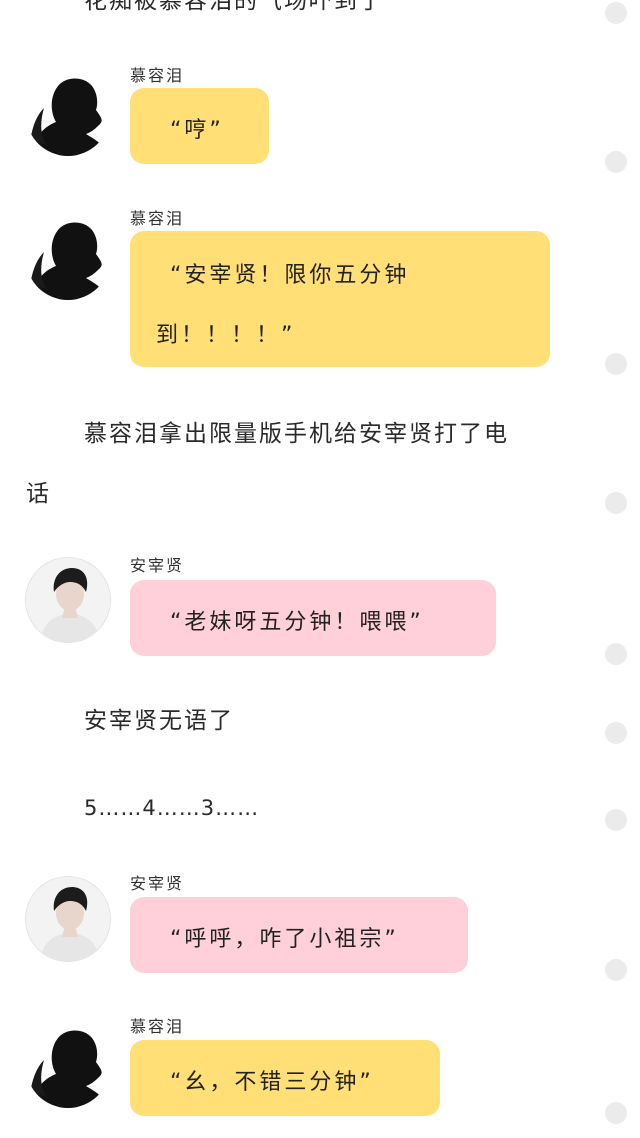 This screenshot has width=640, height=1138. Describe the element at coordinates (290, 275) in the screenshot. I see `message-text: “安宰贤！限你五分钟` at that location.